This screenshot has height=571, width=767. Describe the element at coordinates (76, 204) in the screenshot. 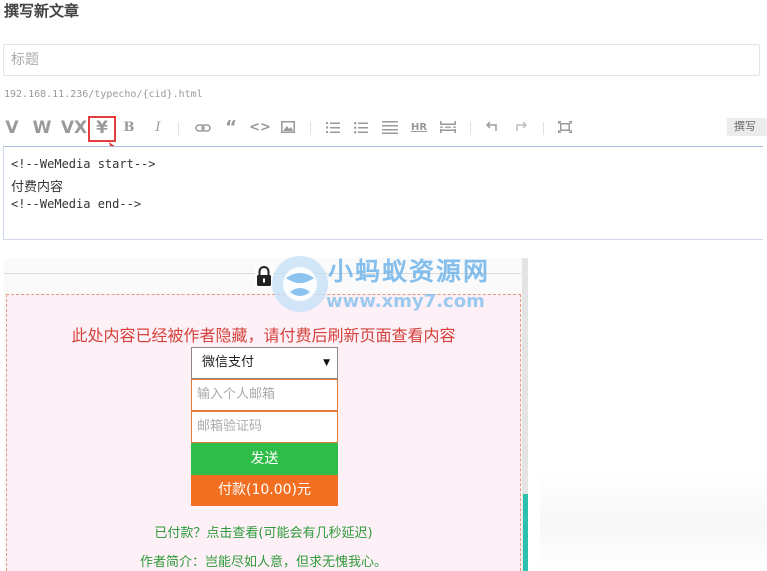

I see `editor-line-end: <!--WeMedia end-->` at that location.